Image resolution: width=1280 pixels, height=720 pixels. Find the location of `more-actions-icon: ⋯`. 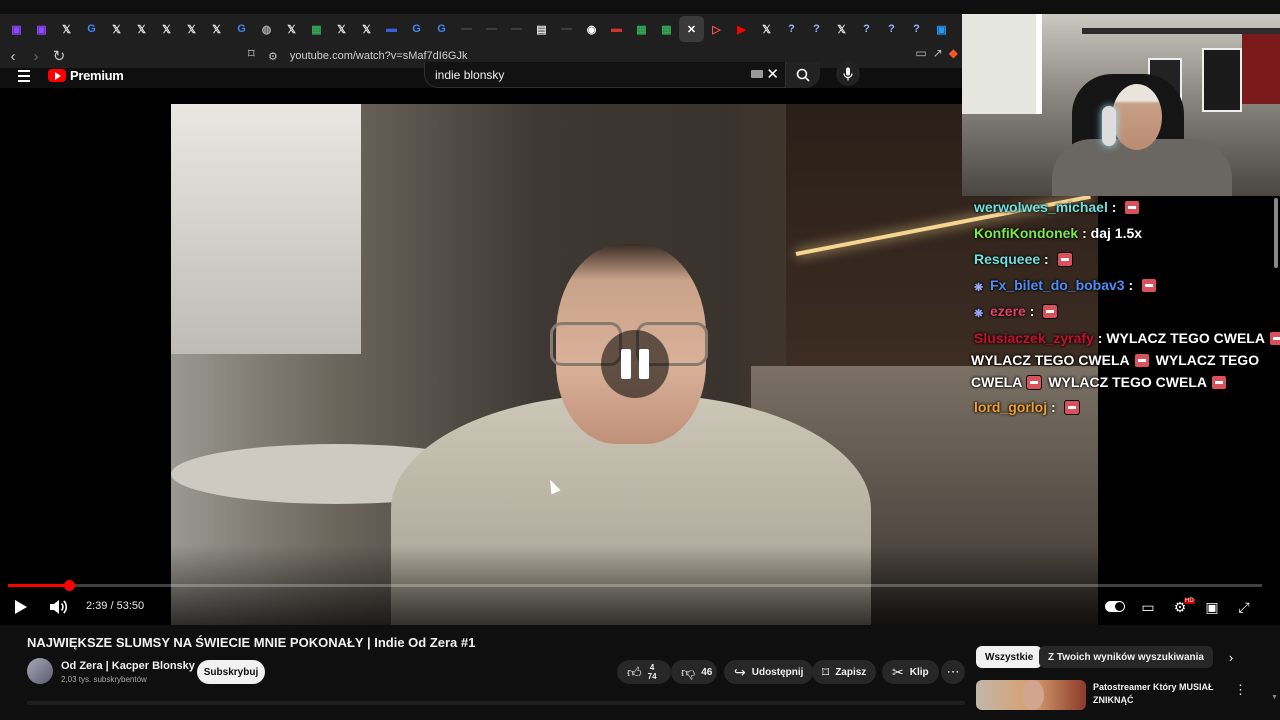

more-actions-icon: ⋯ is located at coordinates (953, 672).